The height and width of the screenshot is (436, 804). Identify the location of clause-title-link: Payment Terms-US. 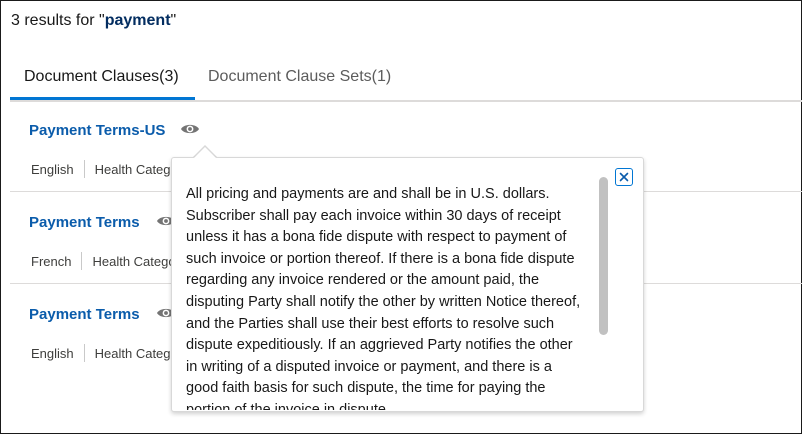
(97, 130).